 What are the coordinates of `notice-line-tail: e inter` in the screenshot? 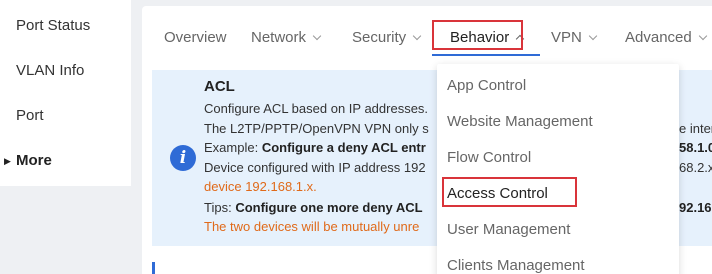 It's located at (695, 128).